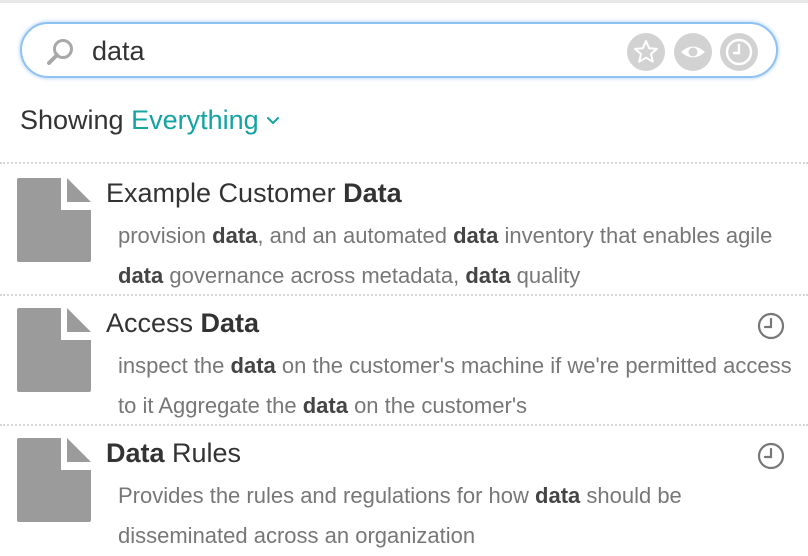 Image resolution: width=808 pixels, height=556 pixels. Describe the element at coordinates (203, 453) in the screenshot. I see `title-text: Rules` at that location.